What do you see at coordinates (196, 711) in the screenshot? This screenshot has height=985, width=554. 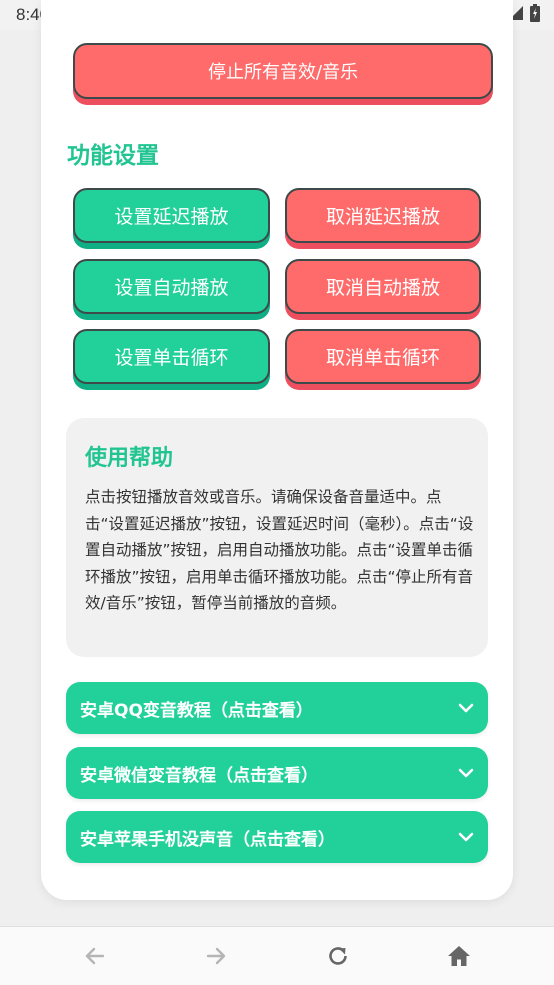 I see `accordion-label: 安卓QQ变音教程（点击查看）` at bounding box center [196, 711].